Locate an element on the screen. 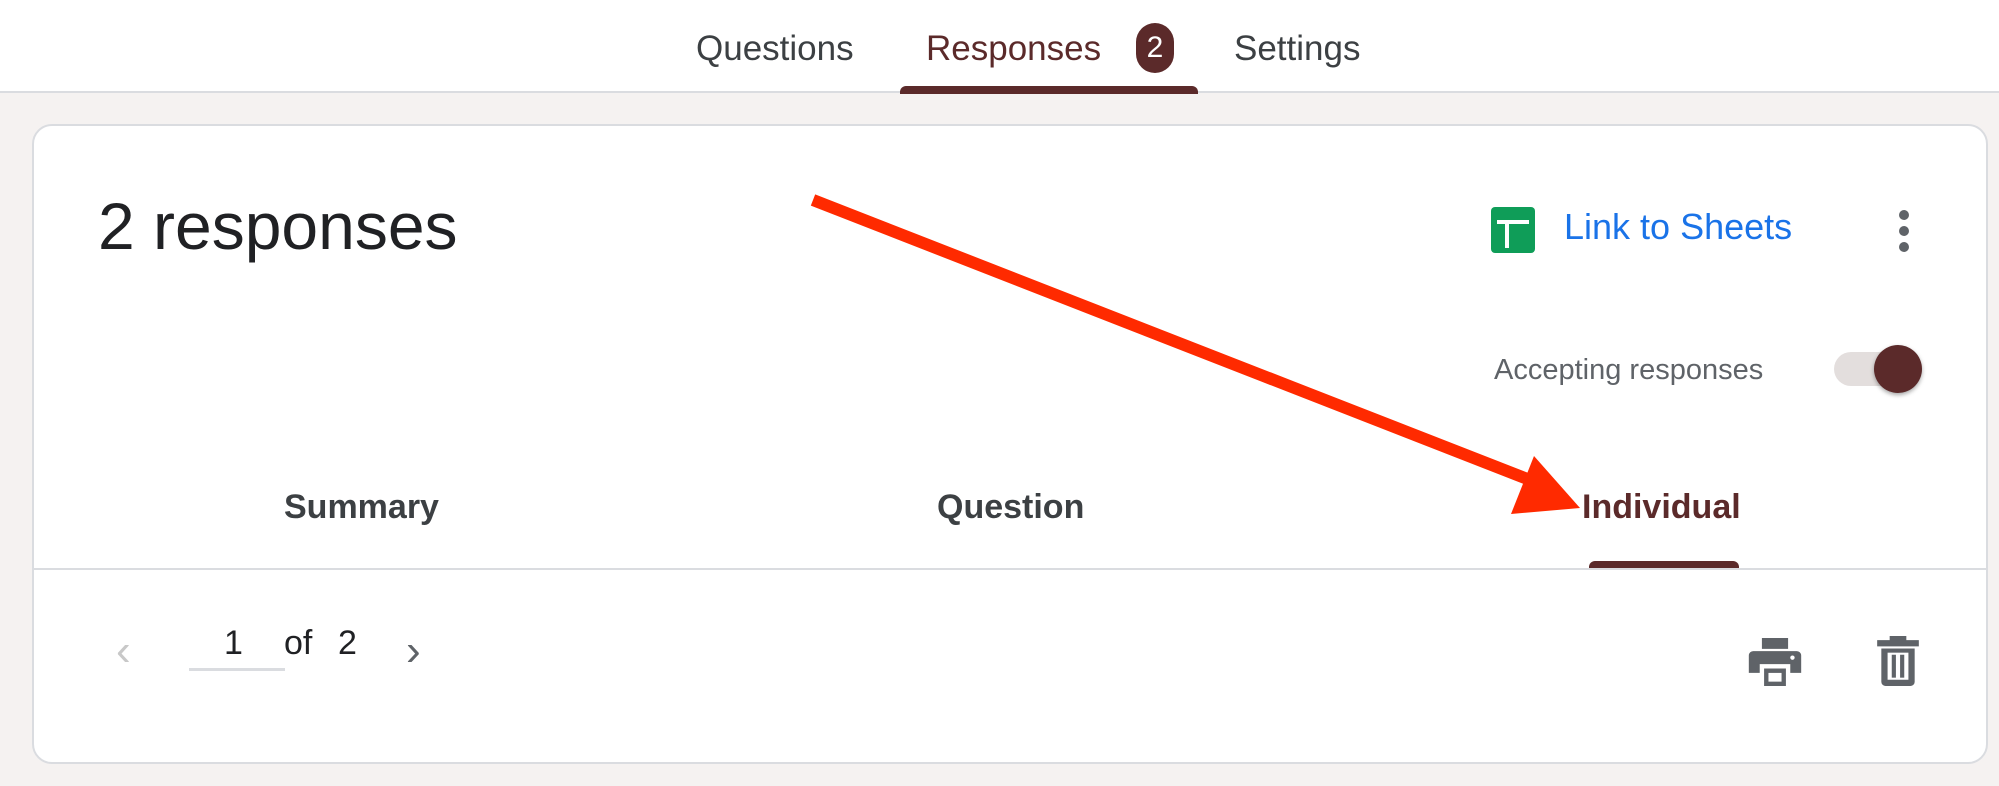  tab-summary: Summary is located at coordinates (361, 507).